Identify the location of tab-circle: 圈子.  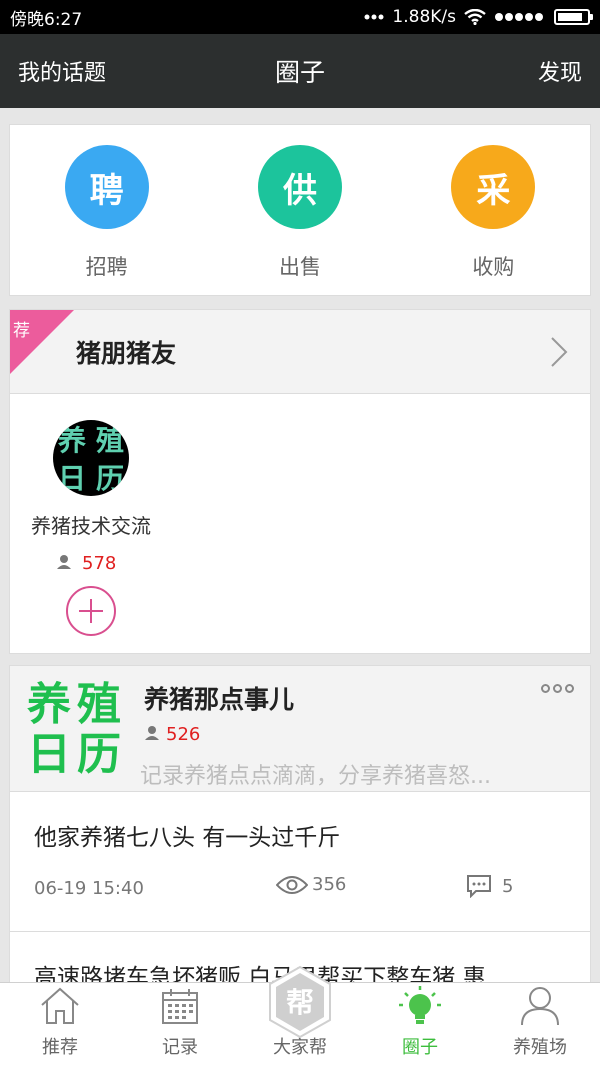
(420, 1025).